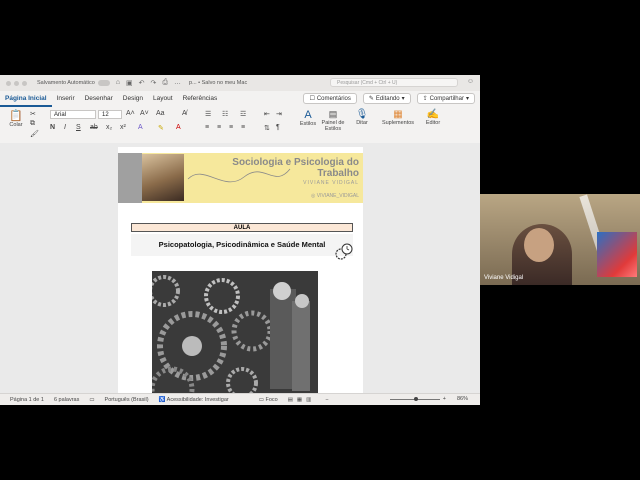  I want to click on superscript-icon: x², so click(123, 127).